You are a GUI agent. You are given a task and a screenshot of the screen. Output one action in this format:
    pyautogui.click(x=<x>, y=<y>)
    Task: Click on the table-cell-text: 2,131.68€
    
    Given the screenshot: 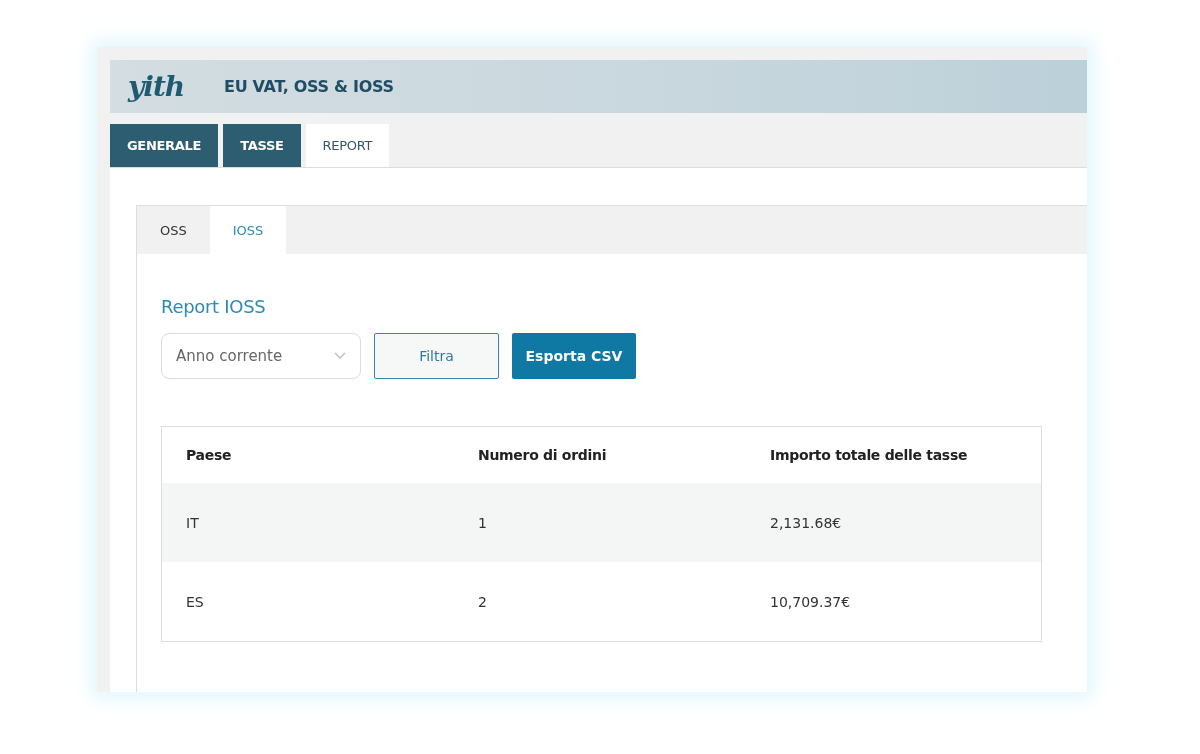 What is the action you would take?
    pyautogui.click(x=806, y=522)
    